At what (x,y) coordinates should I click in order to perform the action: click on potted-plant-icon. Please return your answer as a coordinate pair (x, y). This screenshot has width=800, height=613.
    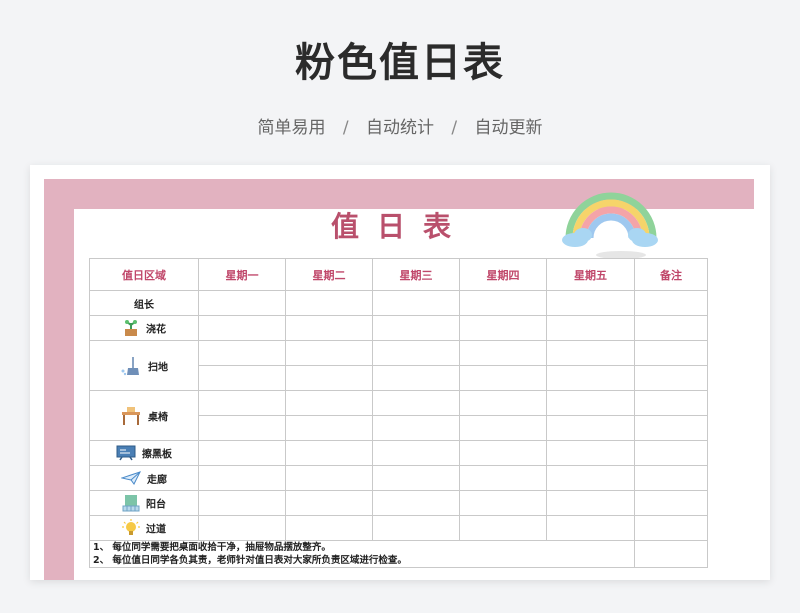
    Looking at the image, I should click on (131, 328).